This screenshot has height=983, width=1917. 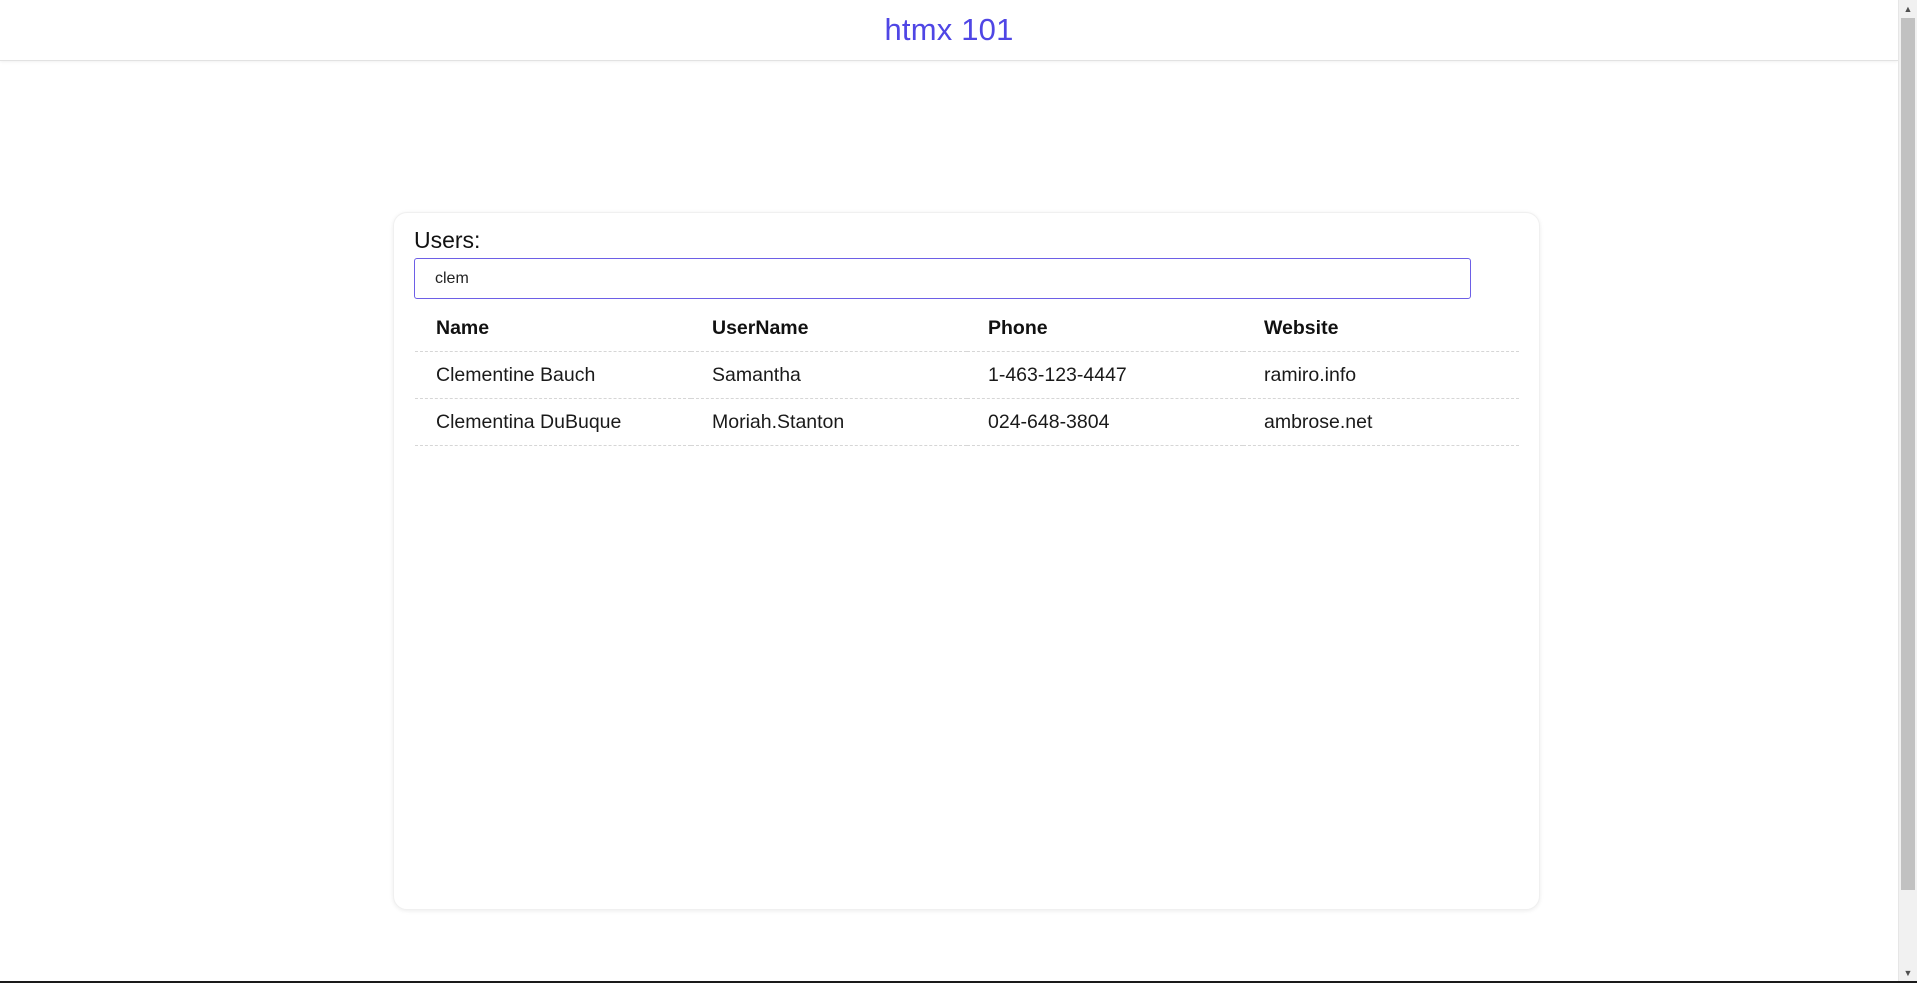 I want to click on cell-username: Moriah.Stanton, so click(x=829, y=422).